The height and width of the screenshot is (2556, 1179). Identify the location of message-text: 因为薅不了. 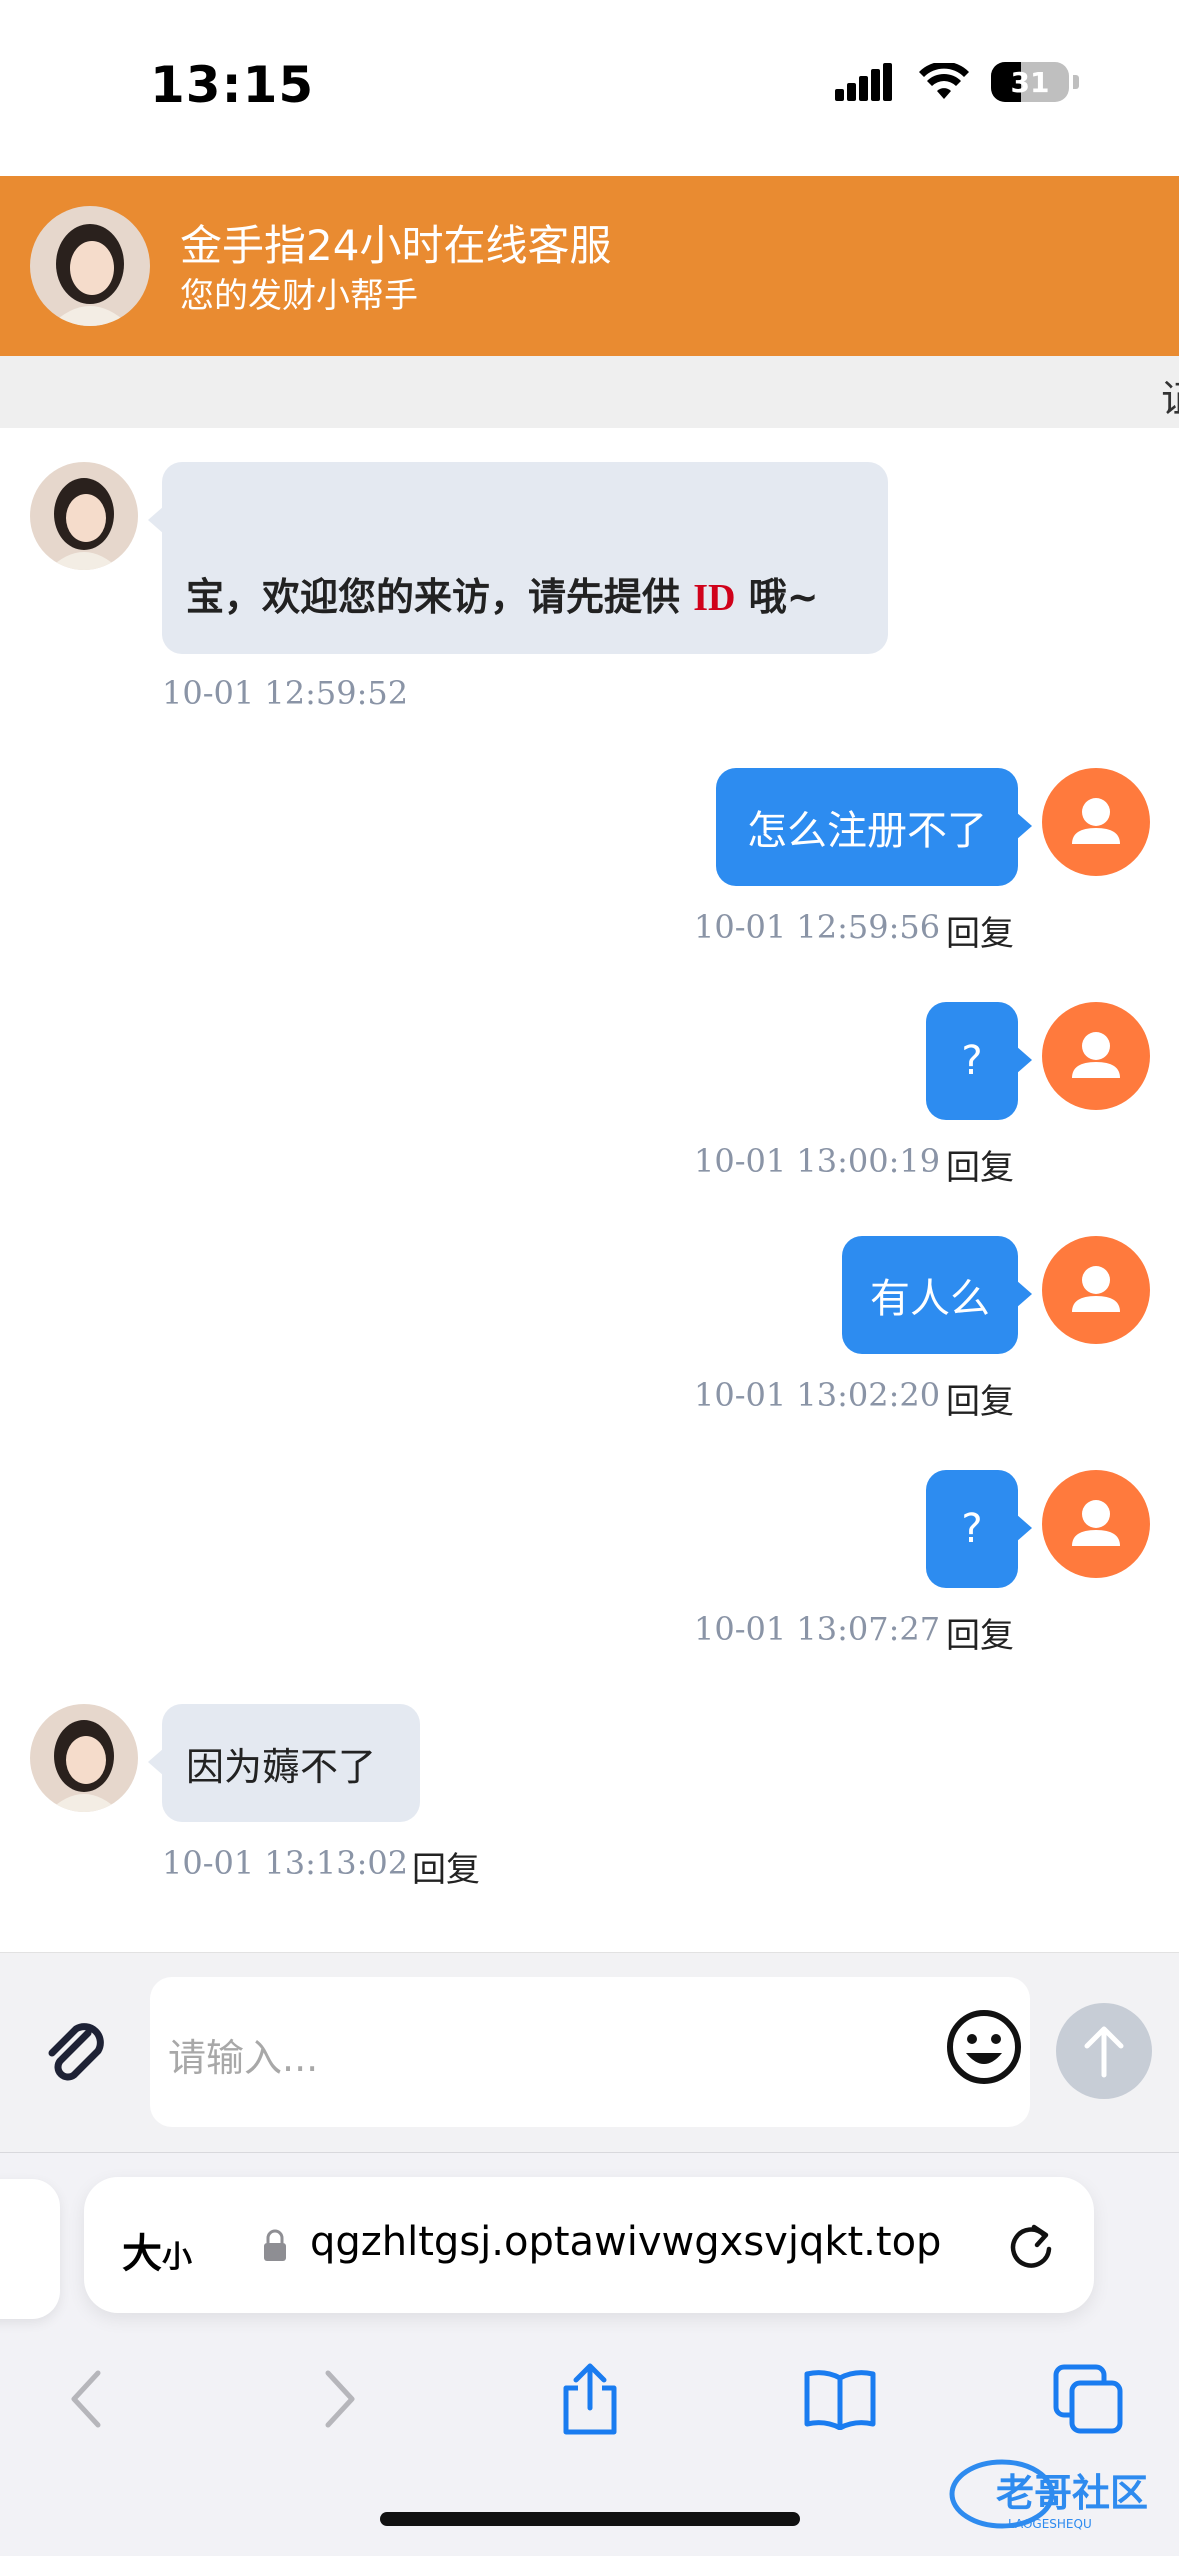
(281, 1767).